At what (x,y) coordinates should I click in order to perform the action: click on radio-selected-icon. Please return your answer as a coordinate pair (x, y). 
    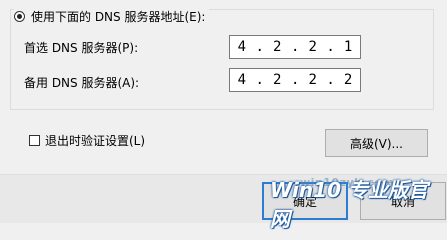
    Looking at the image, I should click on (19, 16).